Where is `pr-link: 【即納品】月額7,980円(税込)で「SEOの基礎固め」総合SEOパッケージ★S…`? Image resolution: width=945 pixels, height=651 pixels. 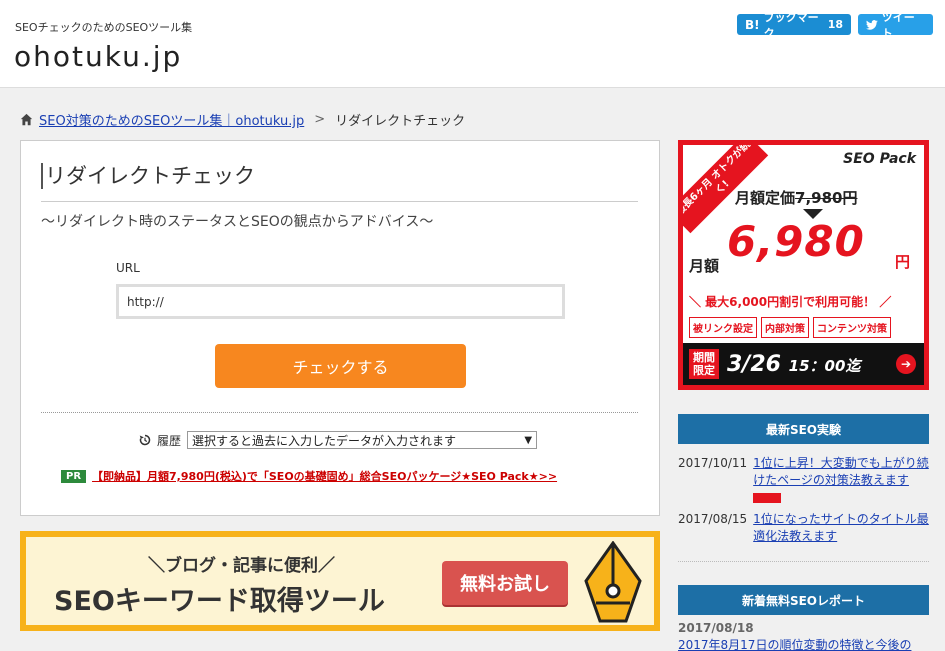 pr-link: 【即納品】月額7,980円(税込)で「SEOの基礎固め」総合SEOパッケージ★S… is located at coordinates (324, 476).